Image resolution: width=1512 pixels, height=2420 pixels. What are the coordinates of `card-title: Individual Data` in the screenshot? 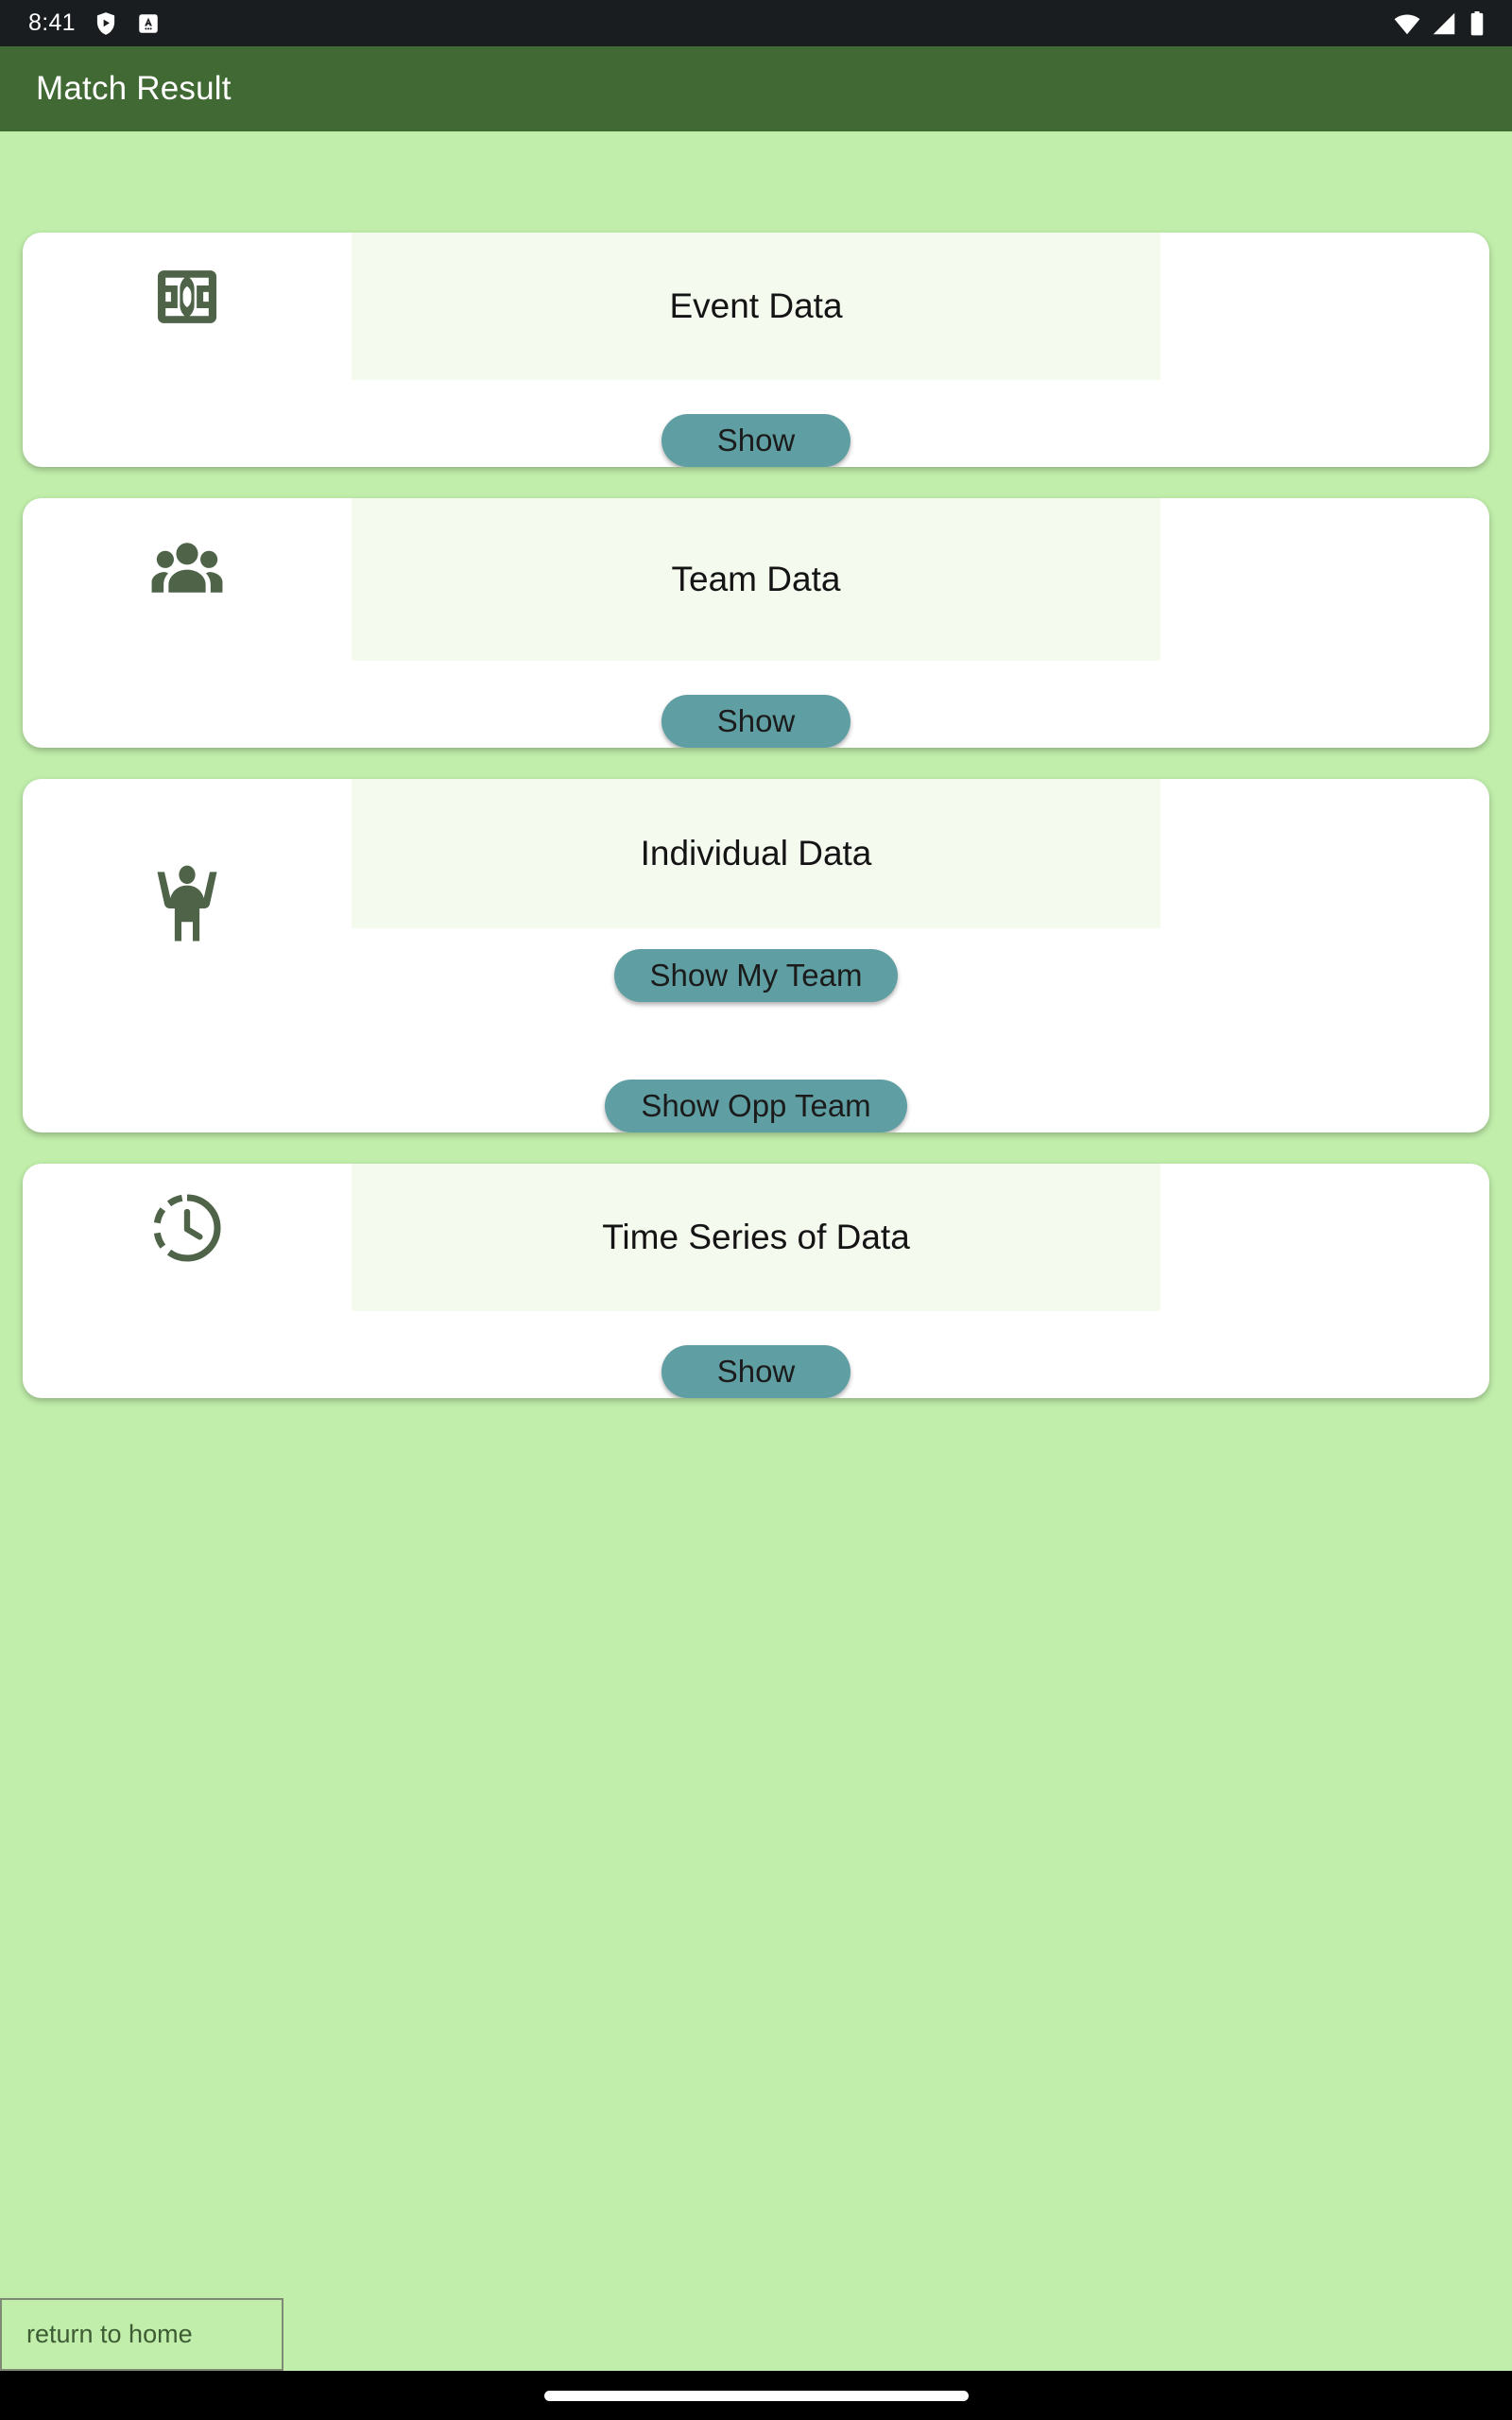 It's located at (756, 853).